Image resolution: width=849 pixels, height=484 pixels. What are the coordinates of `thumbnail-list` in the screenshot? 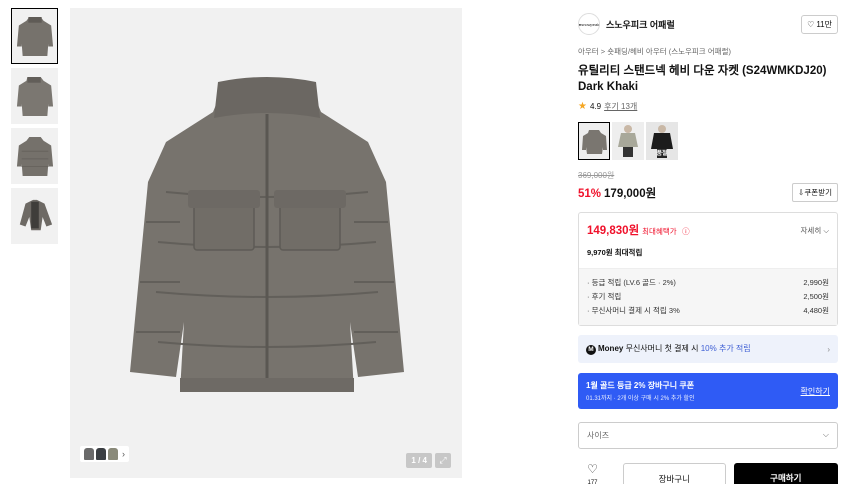 It's located at (35, 128).